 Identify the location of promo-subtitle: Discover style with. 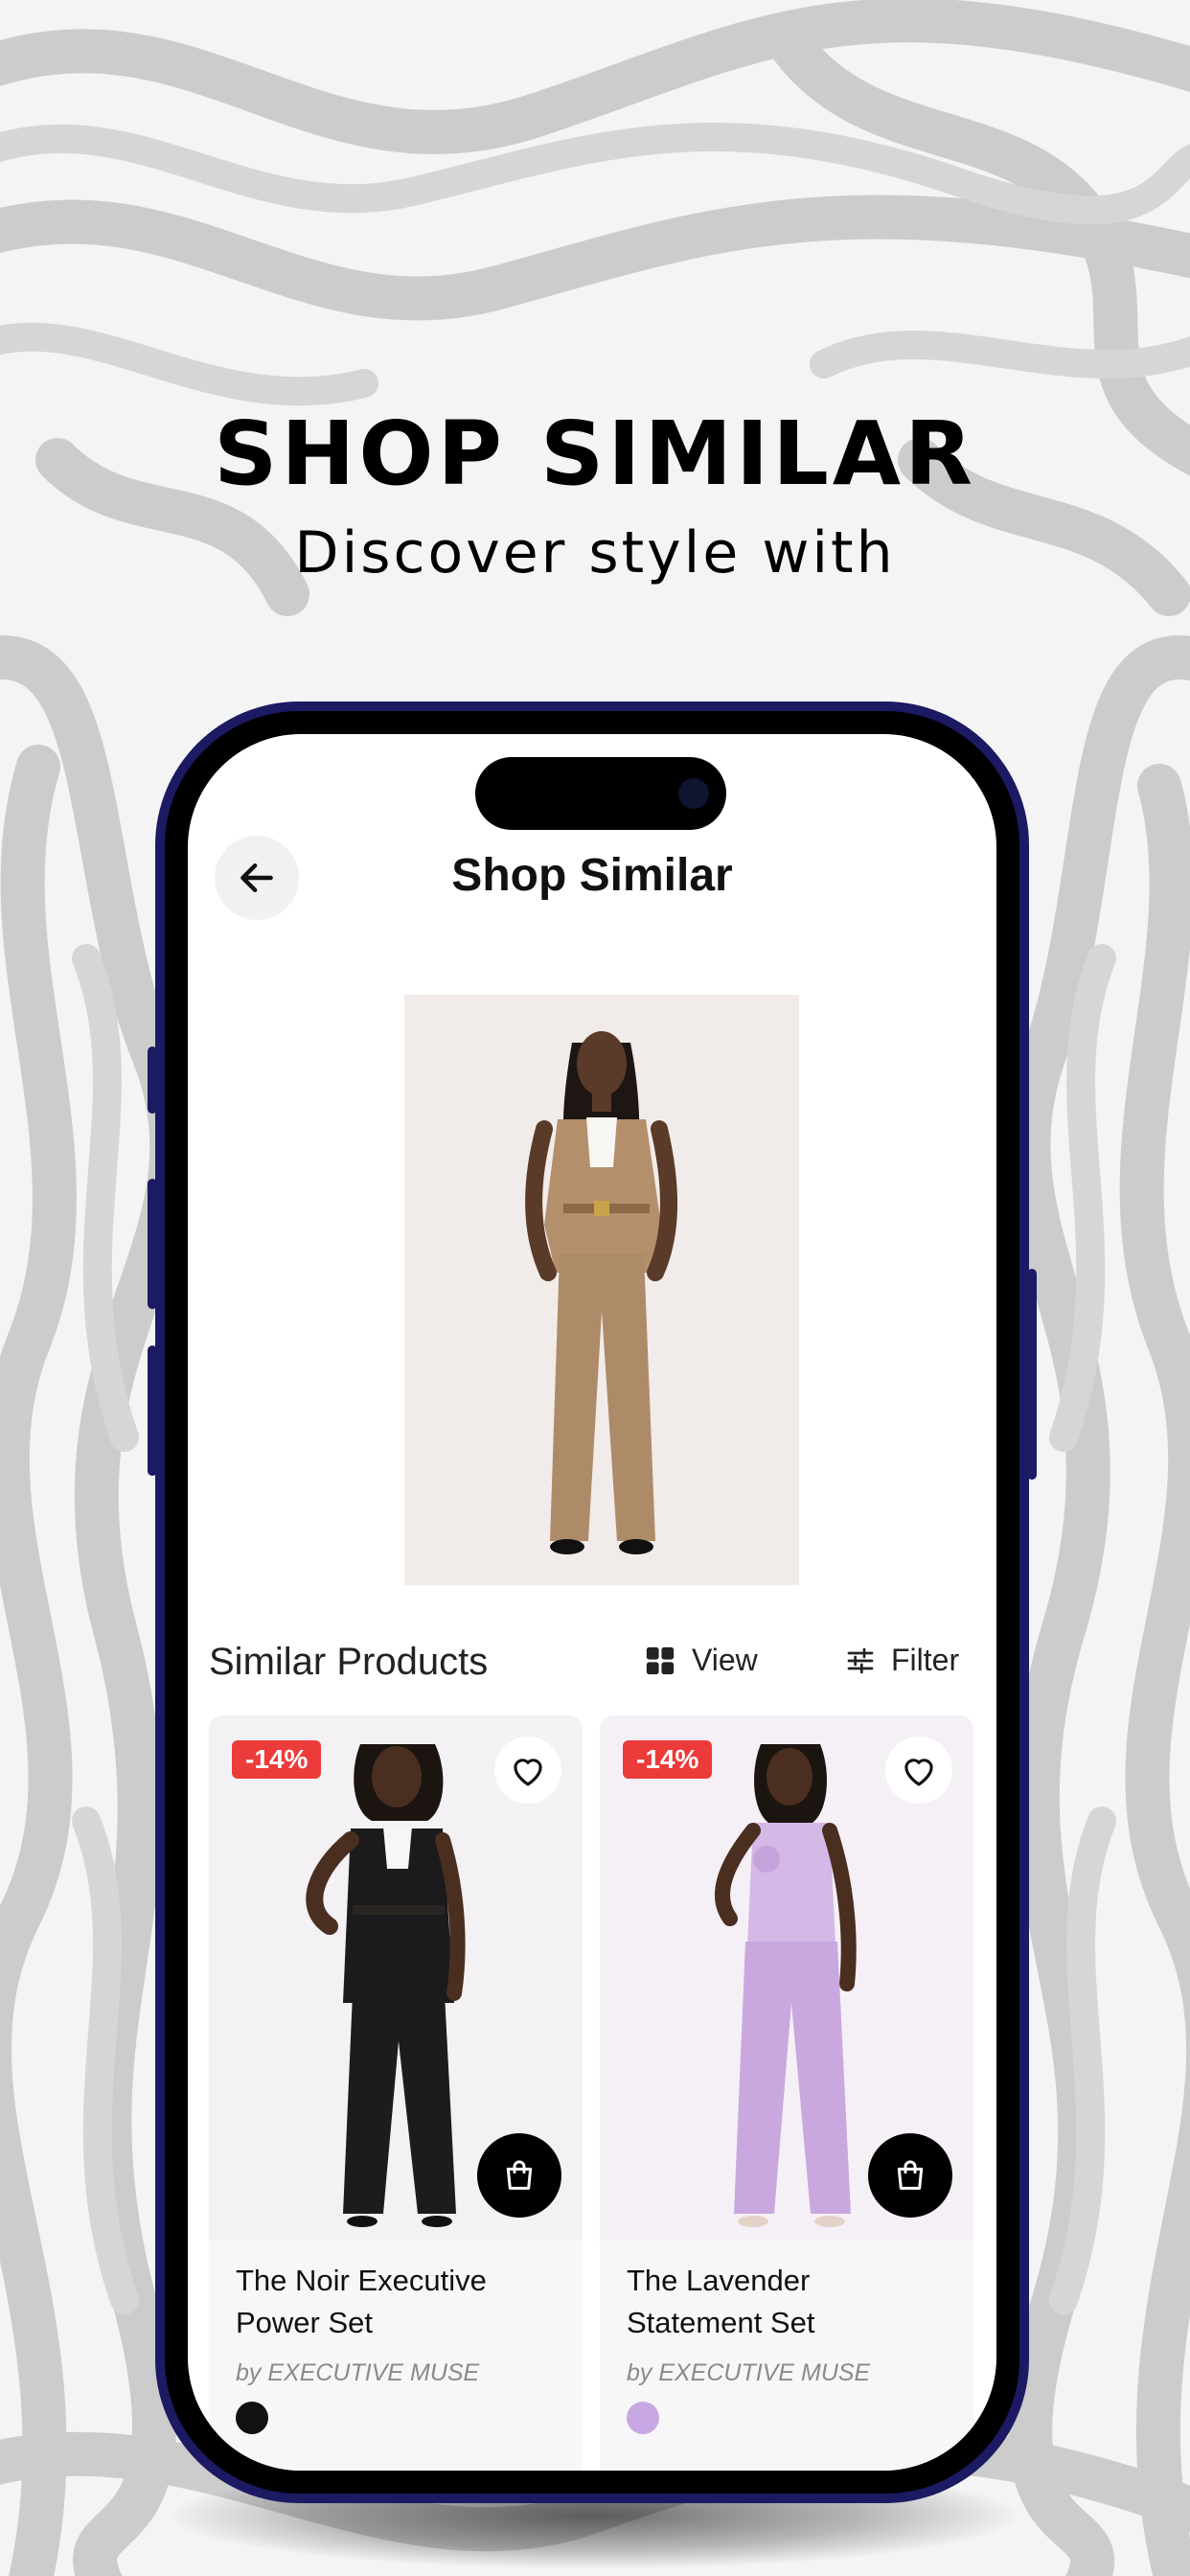
(595, 552).